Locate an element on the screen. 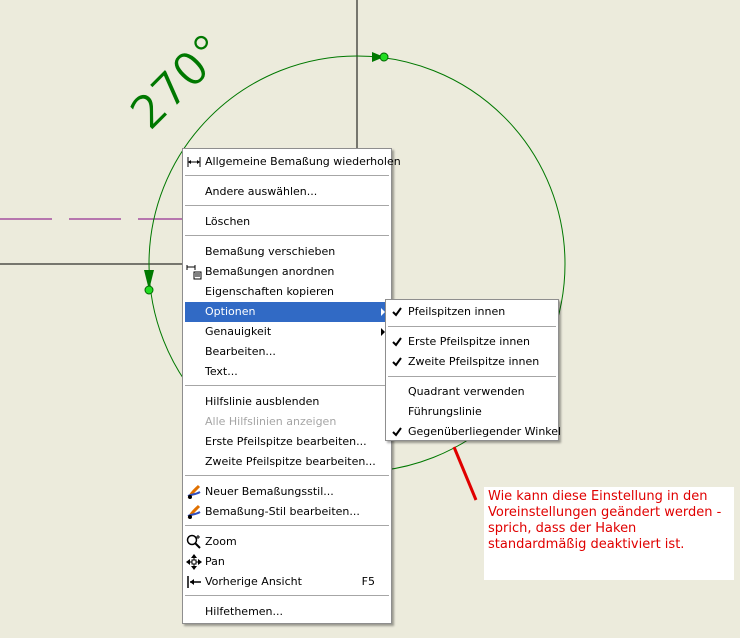 Image resolution: width=740 pixels, height=638 pixels. menu-item-zoom: Zoom is located at coordinates (287, 542).